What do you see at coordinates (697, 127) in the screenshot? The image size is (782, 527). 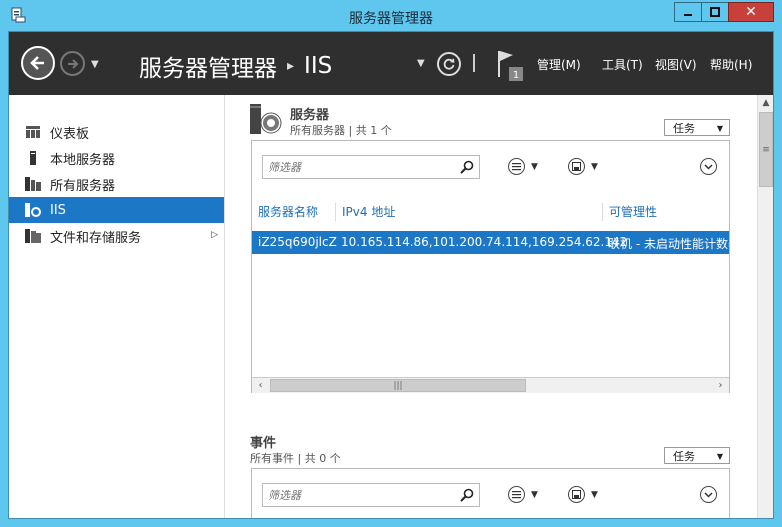 I see `servers-tasks-dropdown: 任务 ▼` at bounding box center [697, 127].